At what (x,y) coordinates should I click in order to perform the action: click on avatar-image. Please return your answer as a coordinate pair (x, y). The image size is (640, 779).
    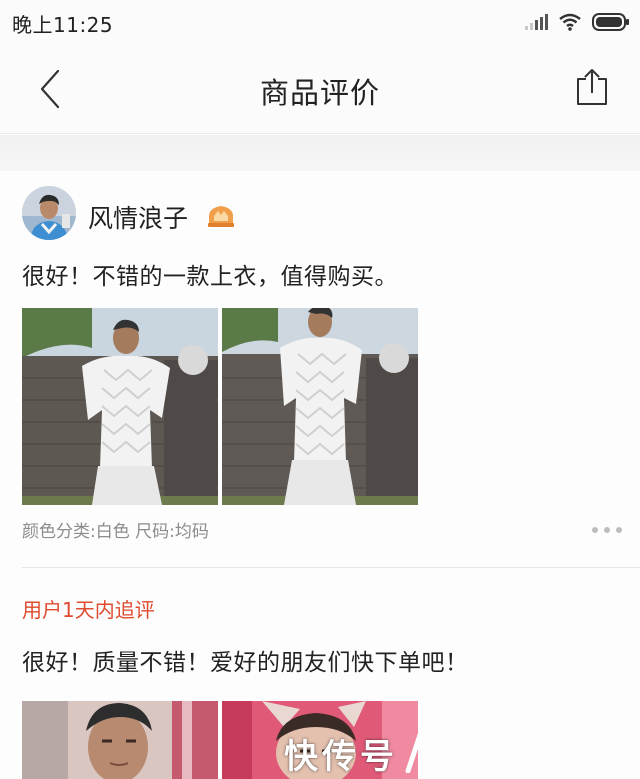
    Looking at the image, I should click on (49, 213).